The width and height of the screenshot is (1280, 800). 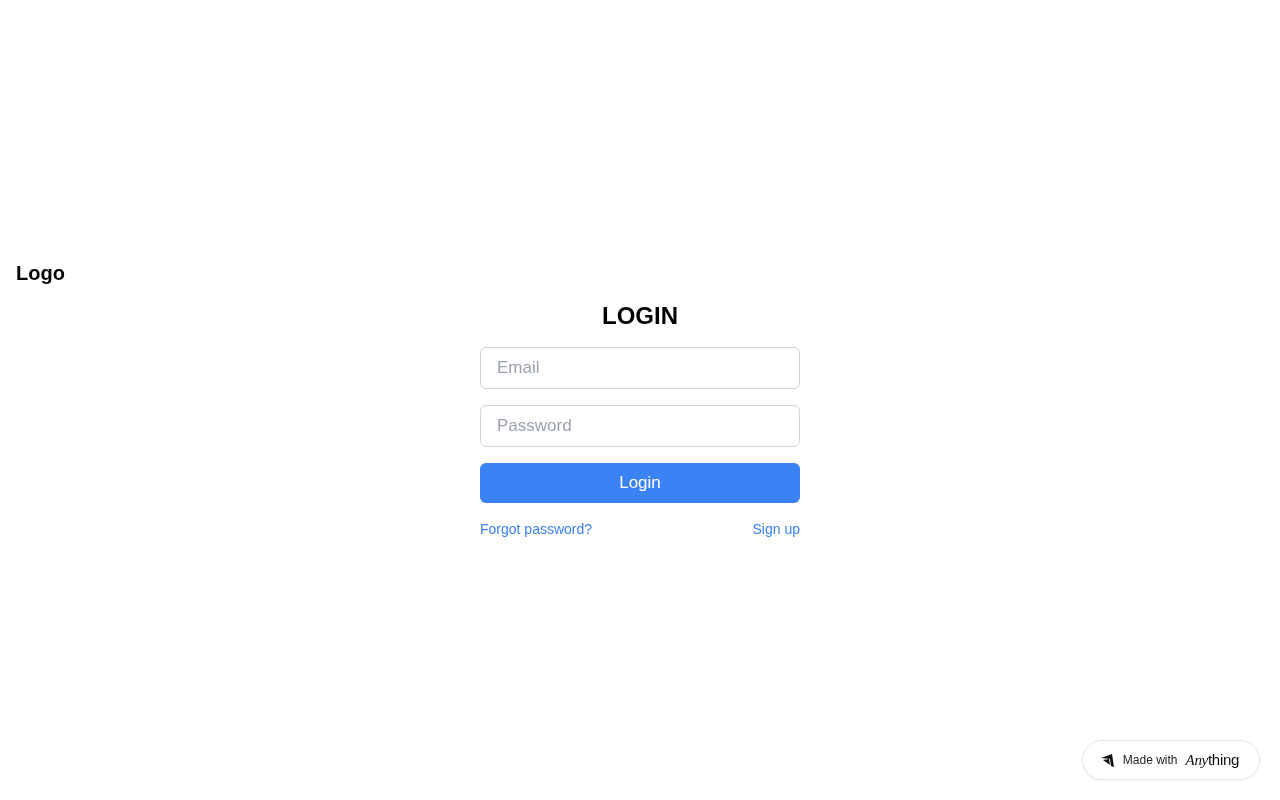 I want to click on login-title: LOGIN, so click(x=640, y=316).